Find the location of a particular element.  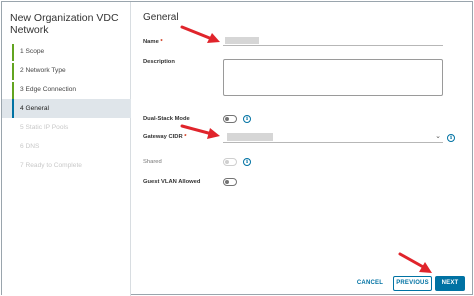

previous-button: PREVIOUS is located at coordinates (412, 283).